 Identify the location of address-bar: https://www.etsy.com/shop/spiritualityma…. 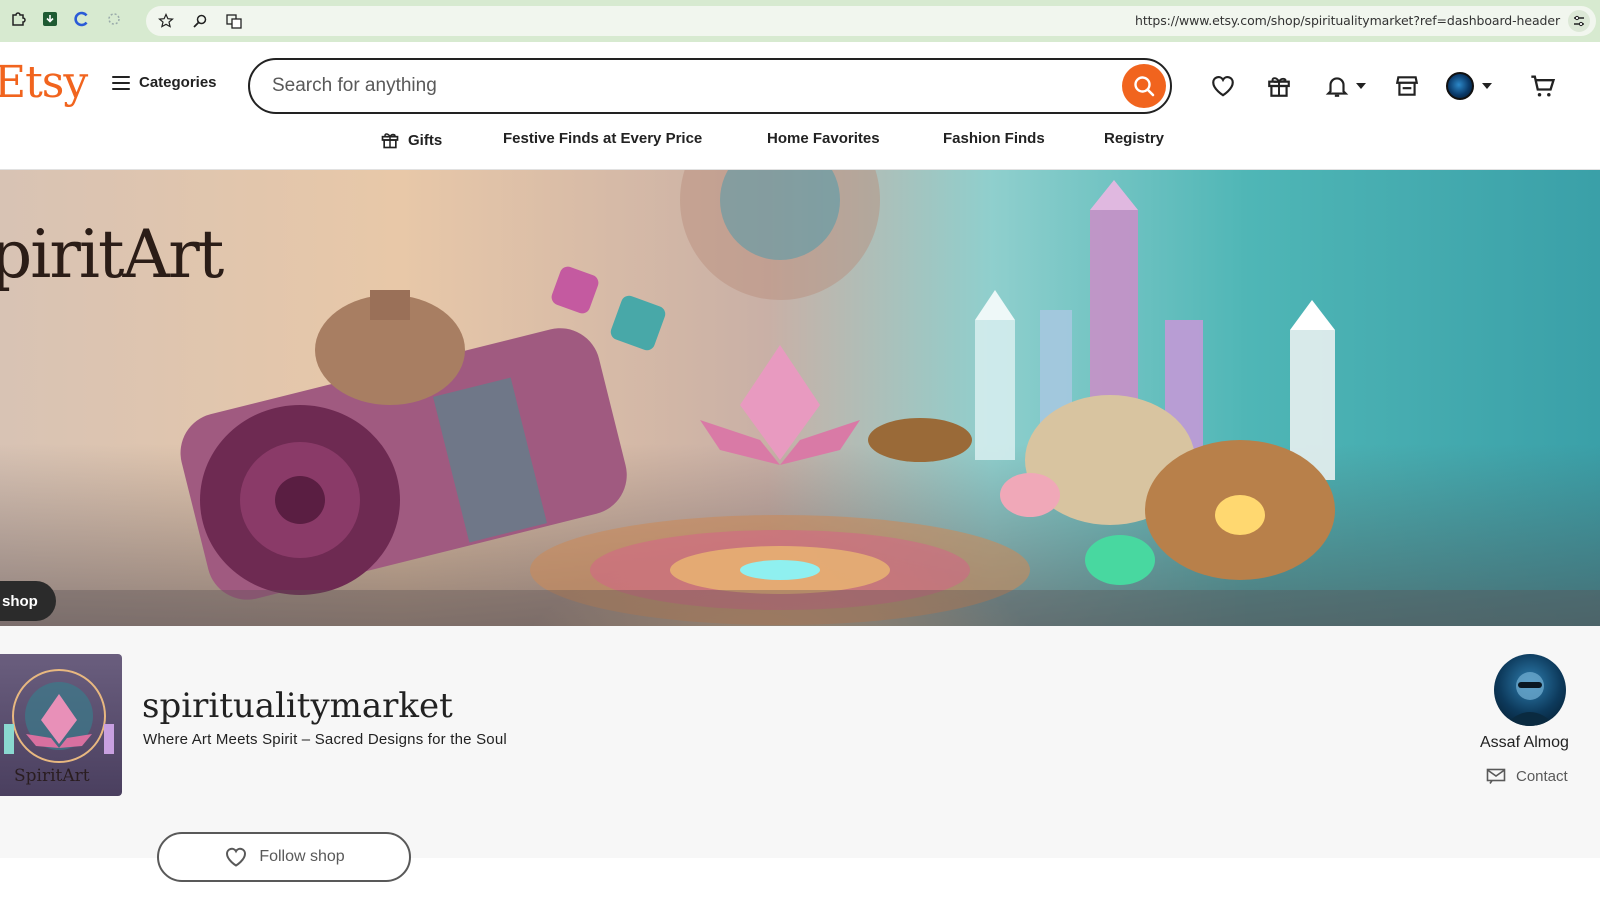
(871, 21).